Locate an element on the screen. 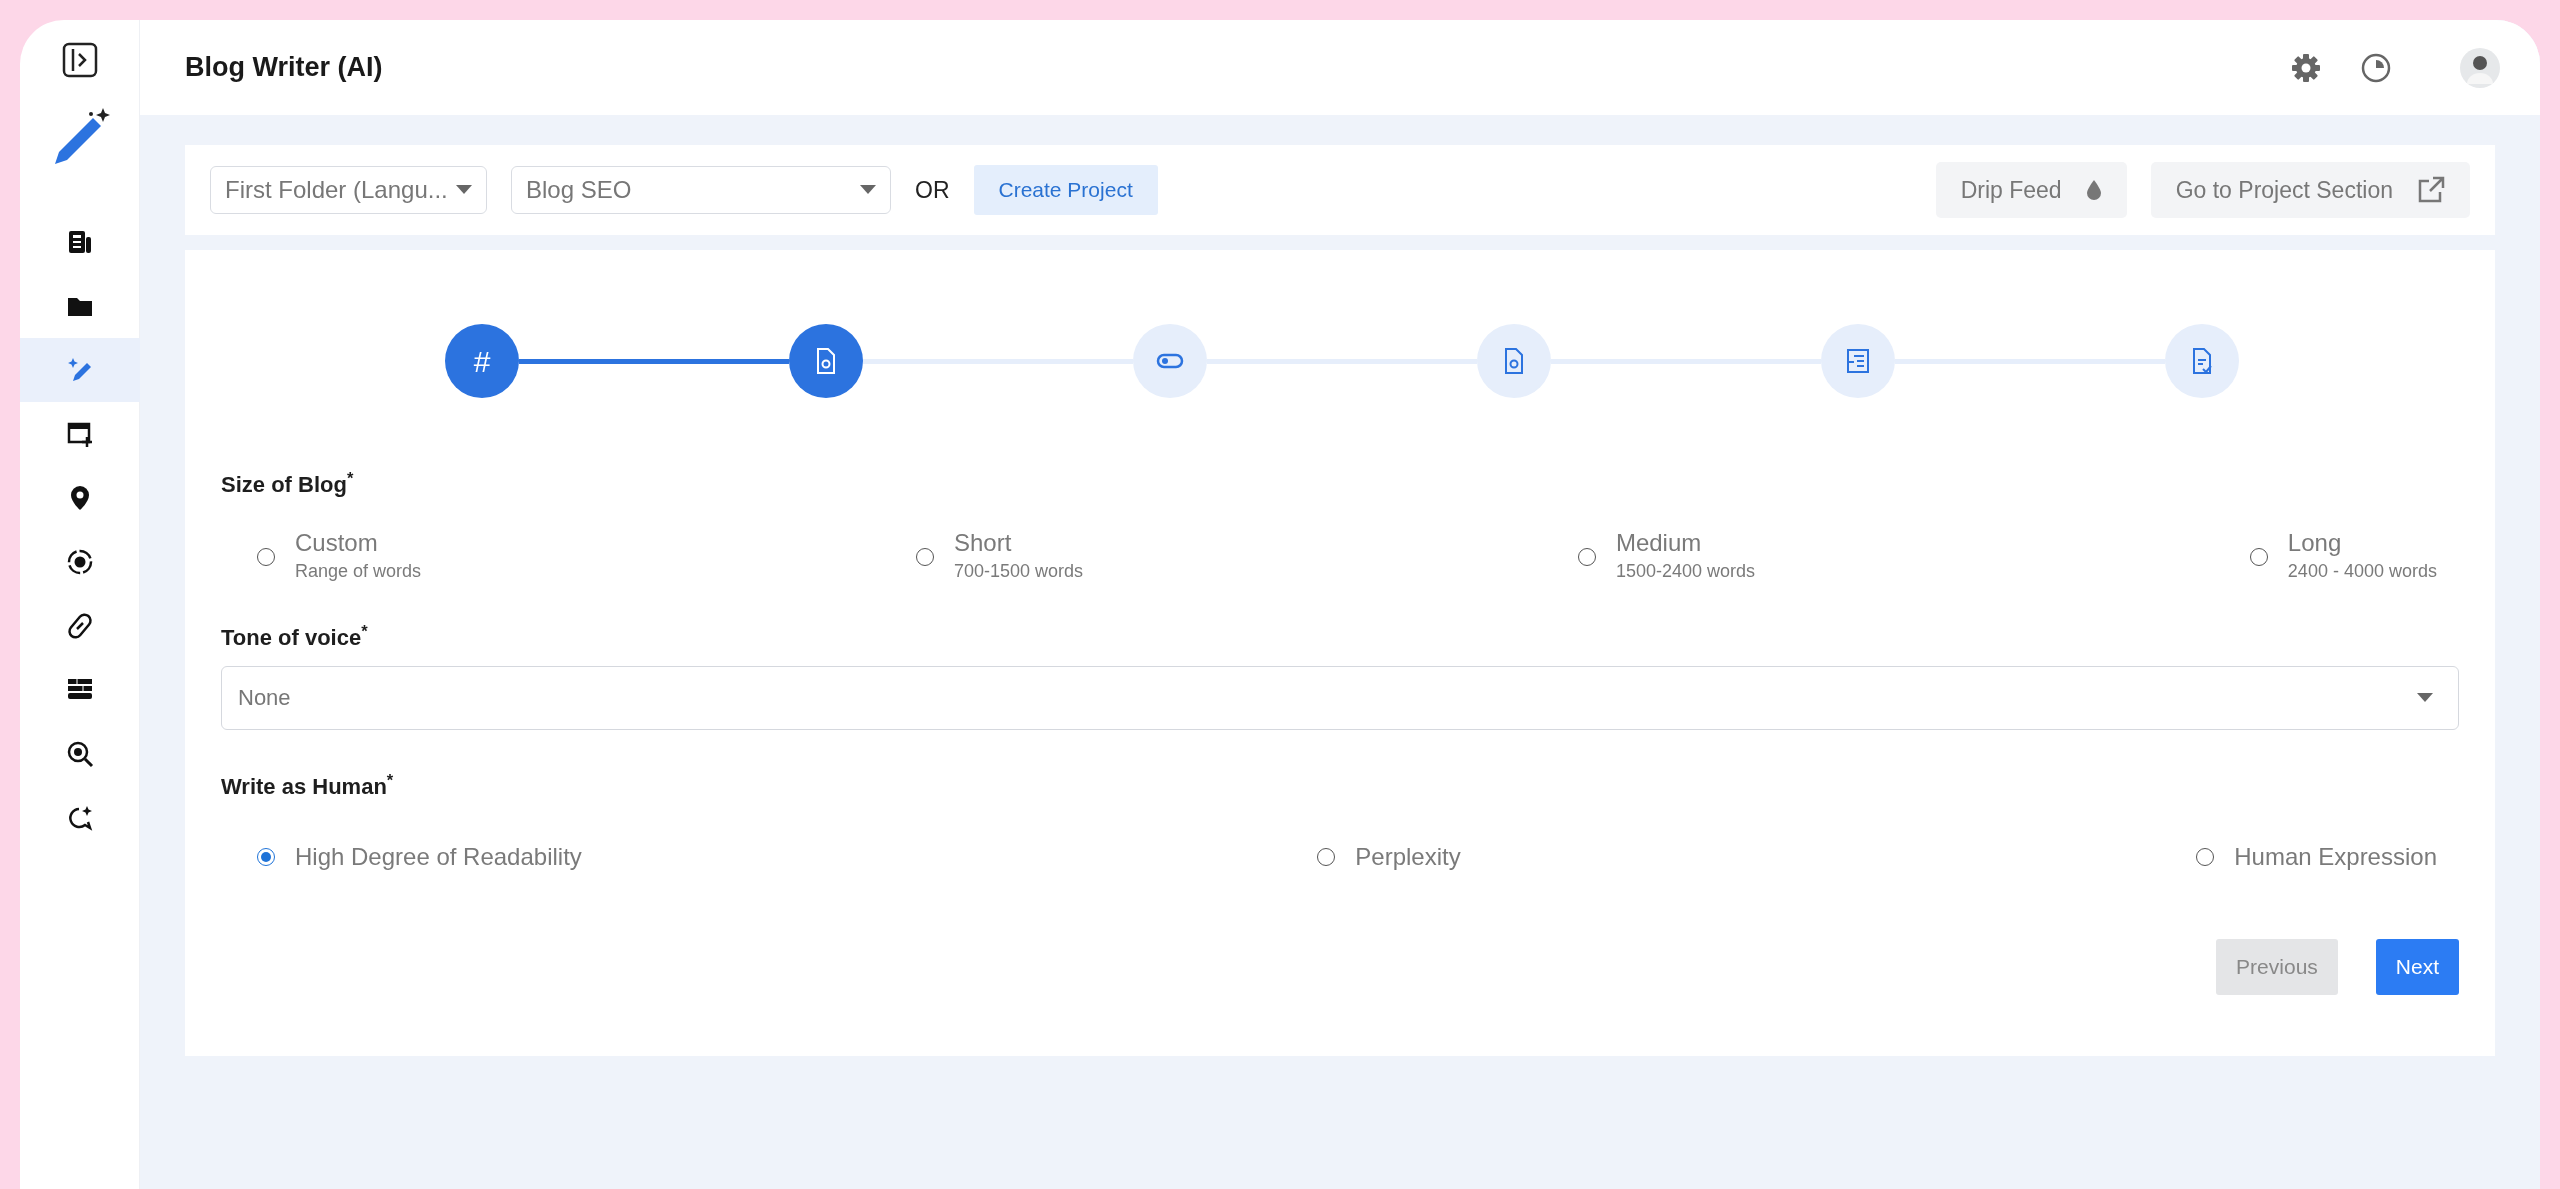 The height and width of the screenshot is (1189, 2560). field-label: Size of Blog$^{*}$ is located at coordinates (288, 483).